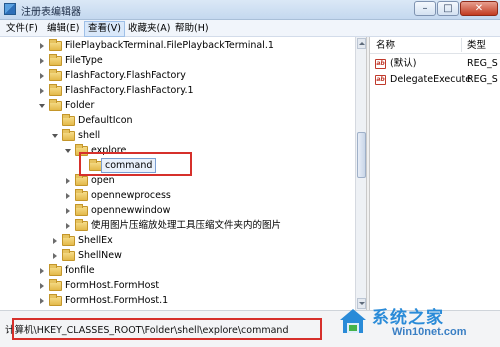 The width and height of the screenshot is (500, 347). I want to click on title-bar: 注册表编辑器 – □ ✕, so click(250, 10).